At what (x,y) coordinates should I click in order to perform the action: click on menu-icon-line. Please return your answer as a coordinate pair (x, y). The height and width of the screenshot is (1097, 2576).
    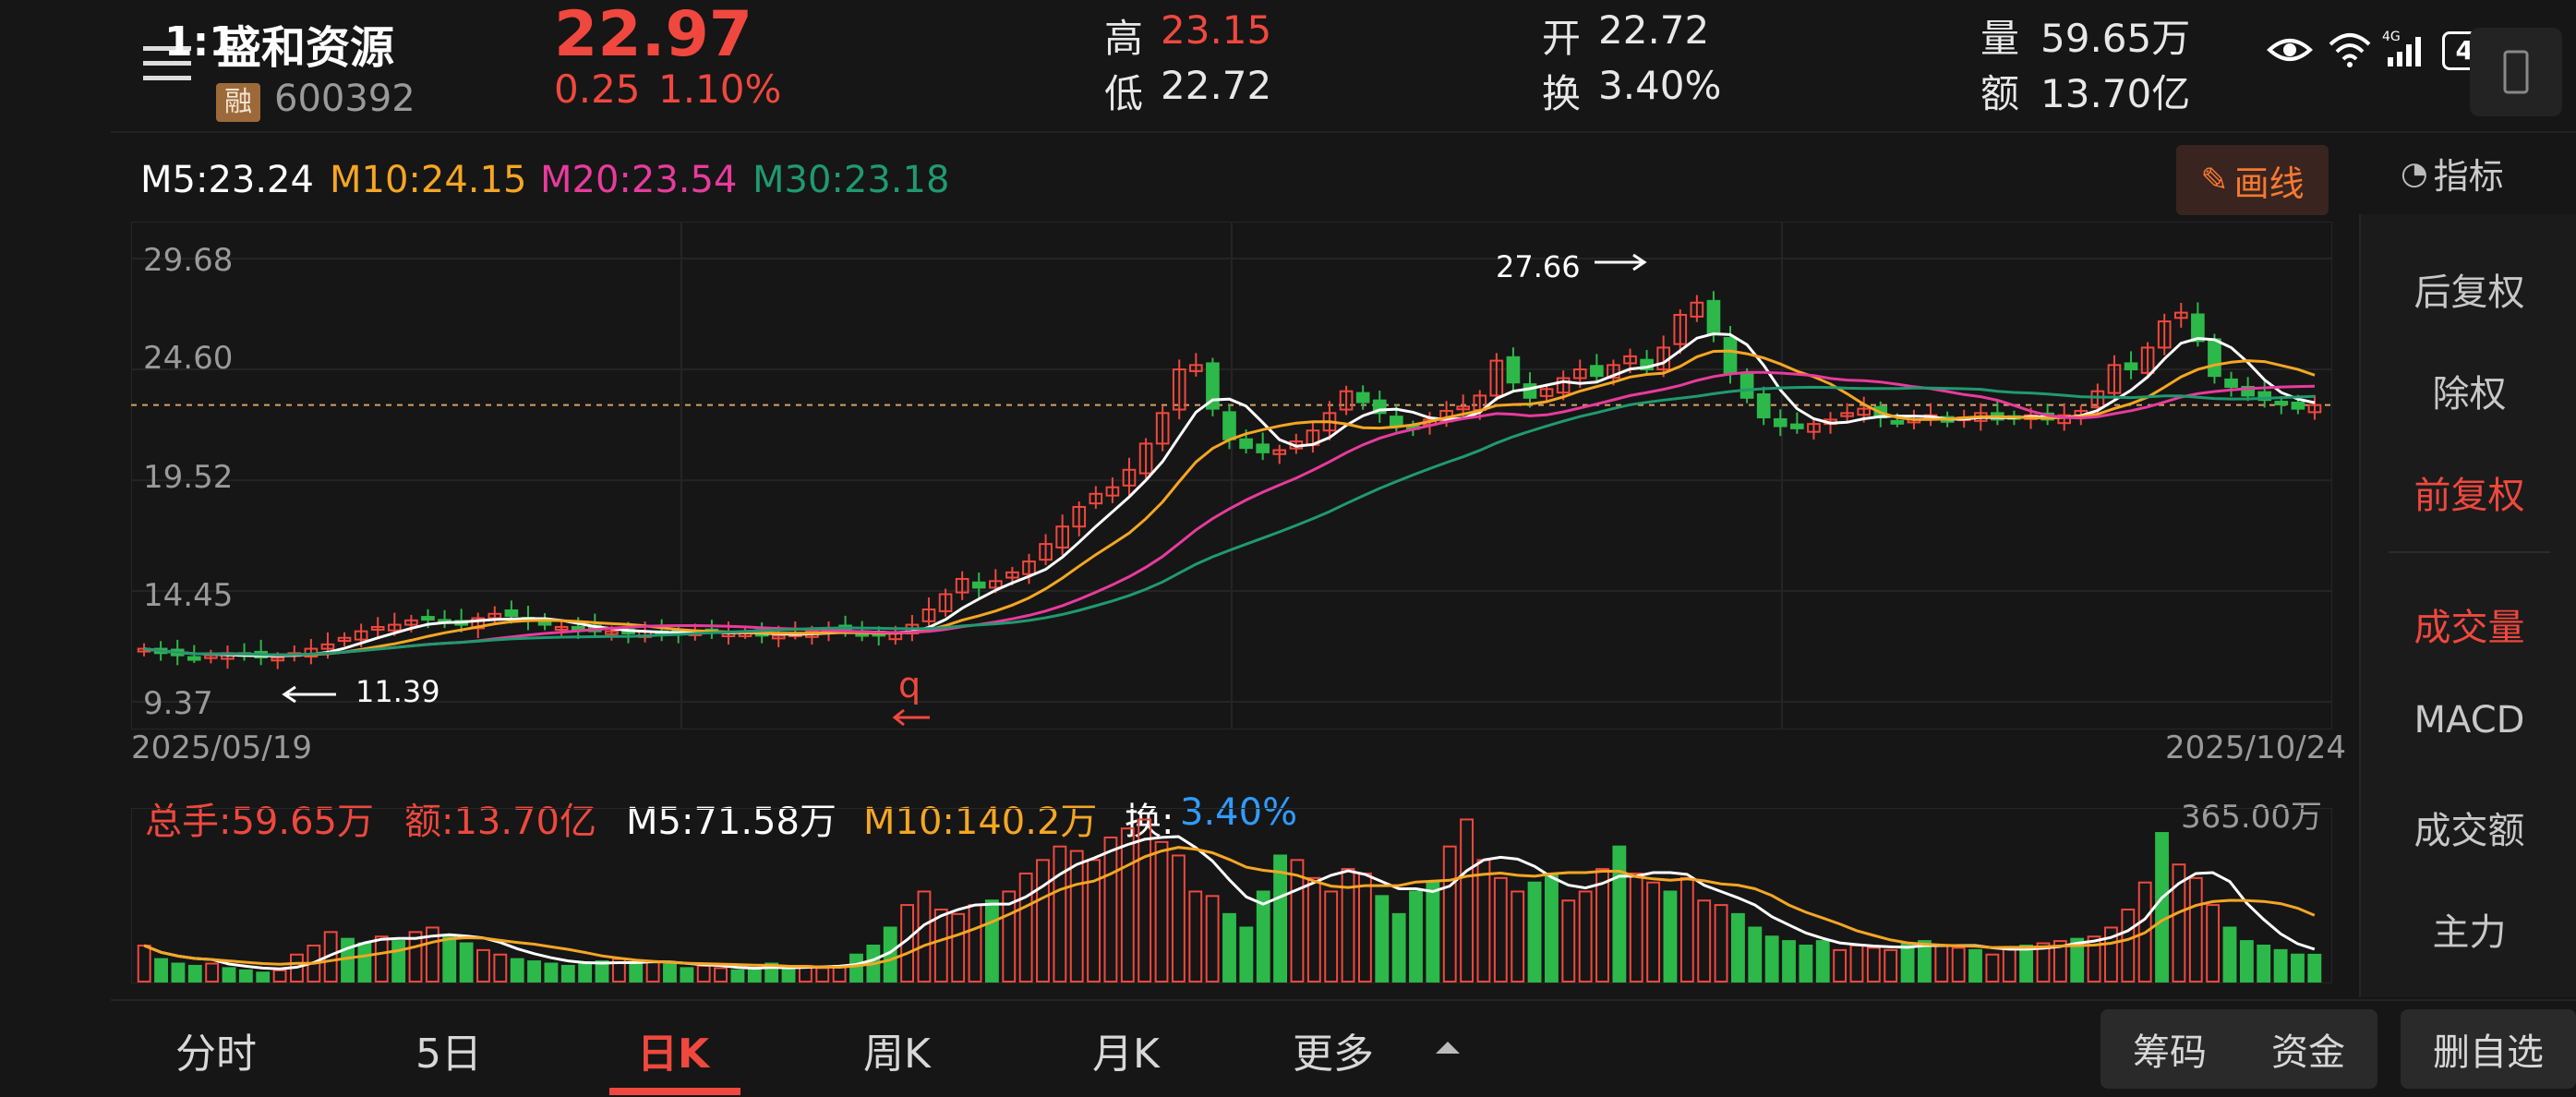
    Looking at the image, I should click on (167, 78).